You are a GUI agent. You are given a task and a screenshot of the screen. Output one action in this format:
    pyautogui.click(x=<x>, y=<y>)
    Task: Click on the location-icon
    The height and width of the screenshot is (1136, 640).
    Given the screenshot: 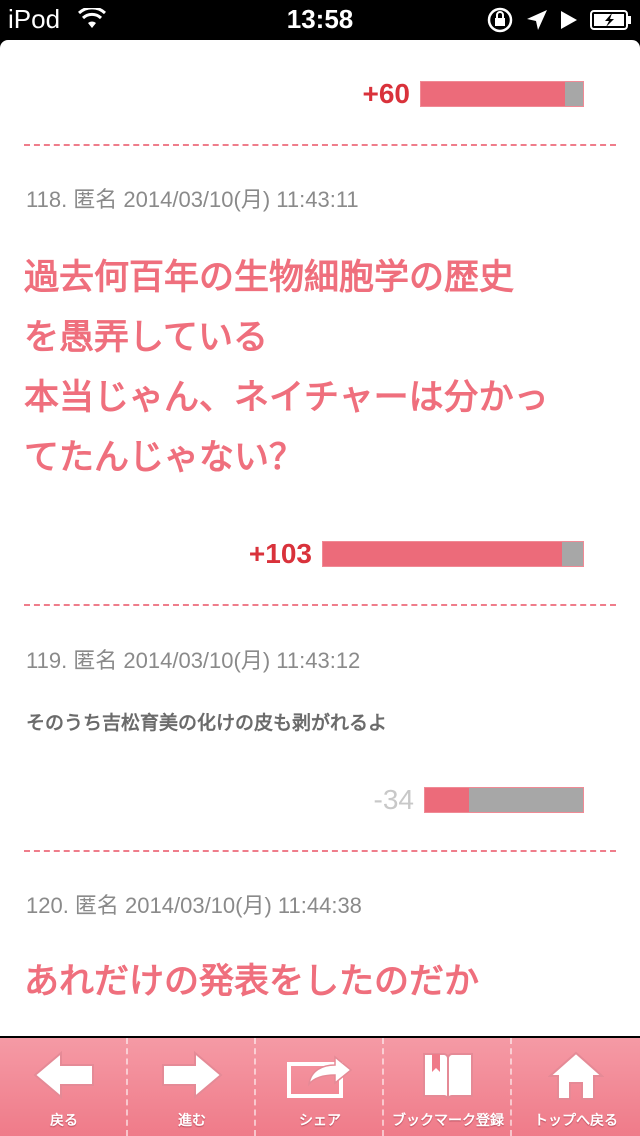 What is the action you would take?
    pyautogui.click(x=537, y=22)
    